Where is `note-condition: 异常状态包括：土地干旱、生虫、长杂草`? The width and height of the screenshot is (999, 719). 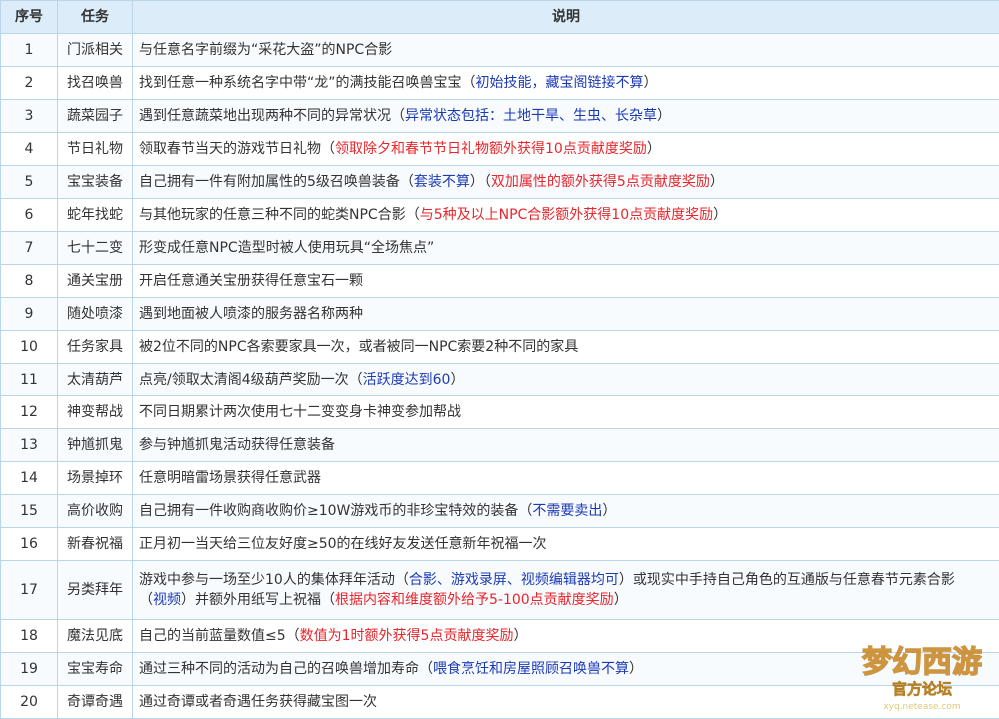 note-condition: 异常状态包括：土地干旱、生虫、长杂草 is located at coordinates (531, 115).